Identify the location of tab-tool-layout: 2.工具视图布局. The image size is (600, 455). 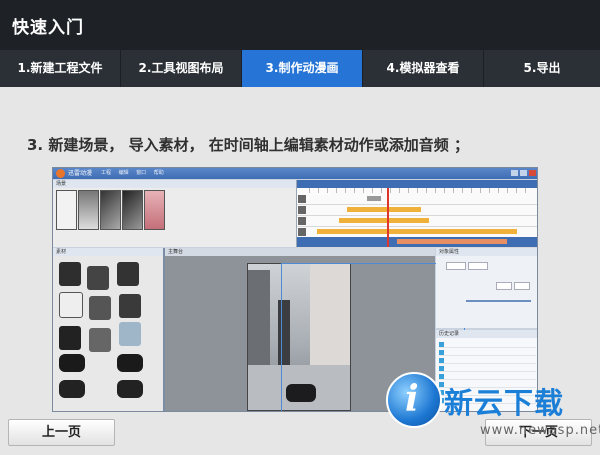
(181, 68).